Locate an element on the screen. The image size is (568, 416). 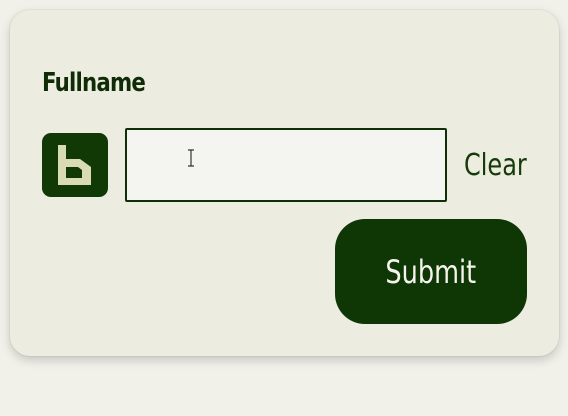
submit-button-label: Submit is located at coordinates (431, 271).